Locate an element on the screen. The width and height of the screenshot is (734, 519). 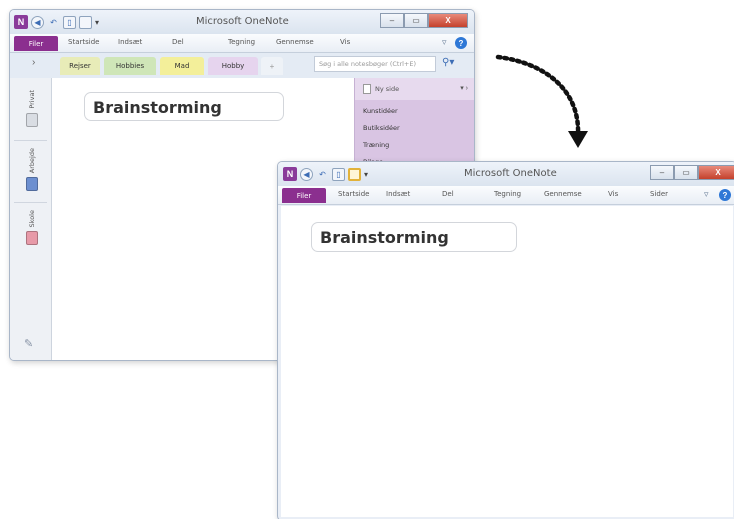
notebook-label: Arbejde is located at coordinates (32, 161).